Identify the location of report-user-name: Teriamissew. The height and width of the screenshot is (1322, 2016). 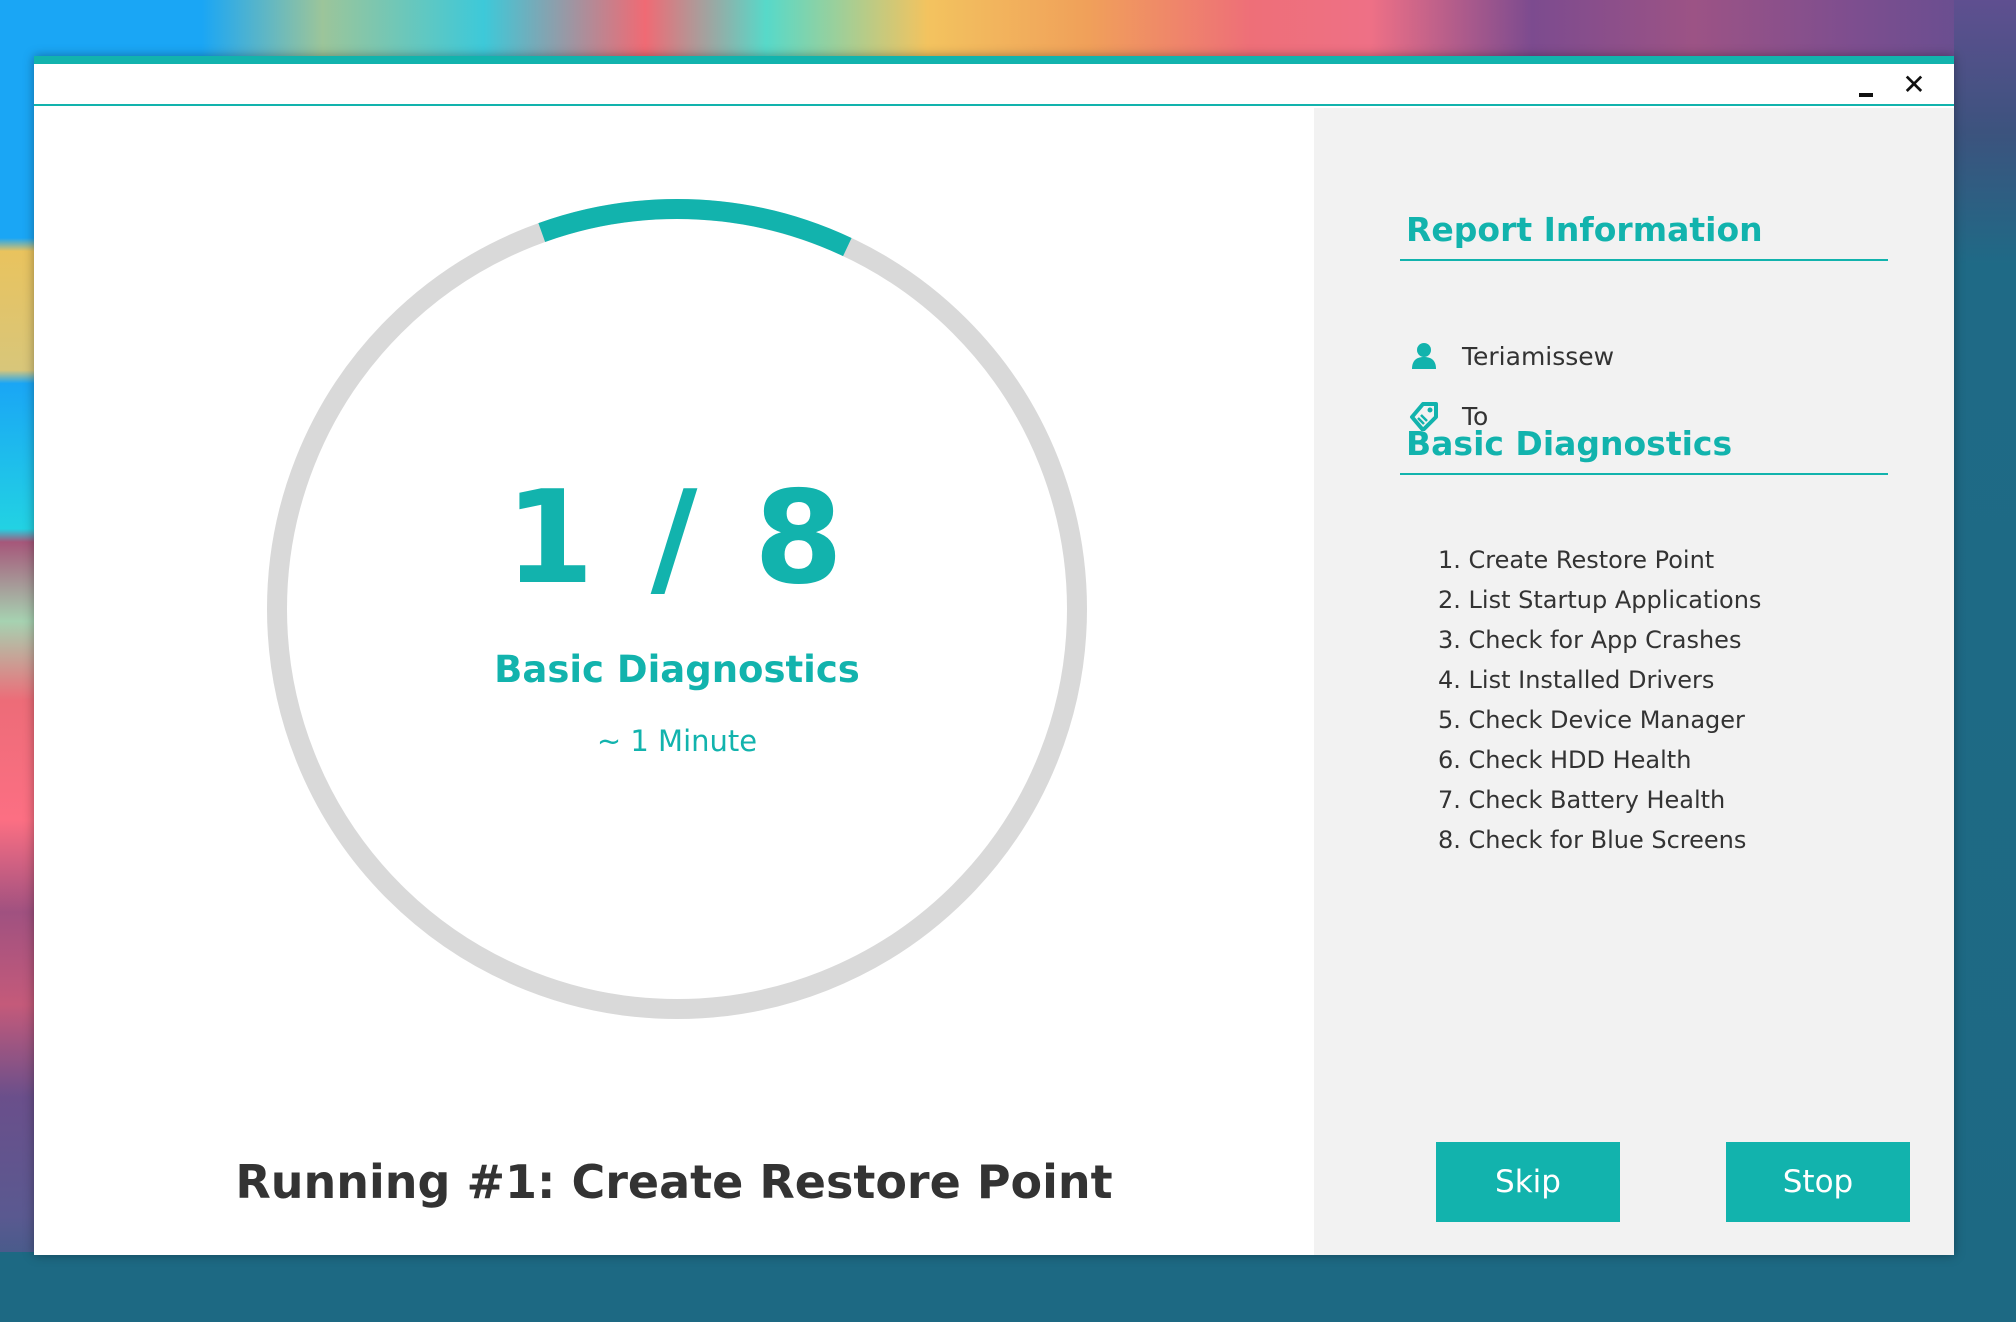
(1538, 356).